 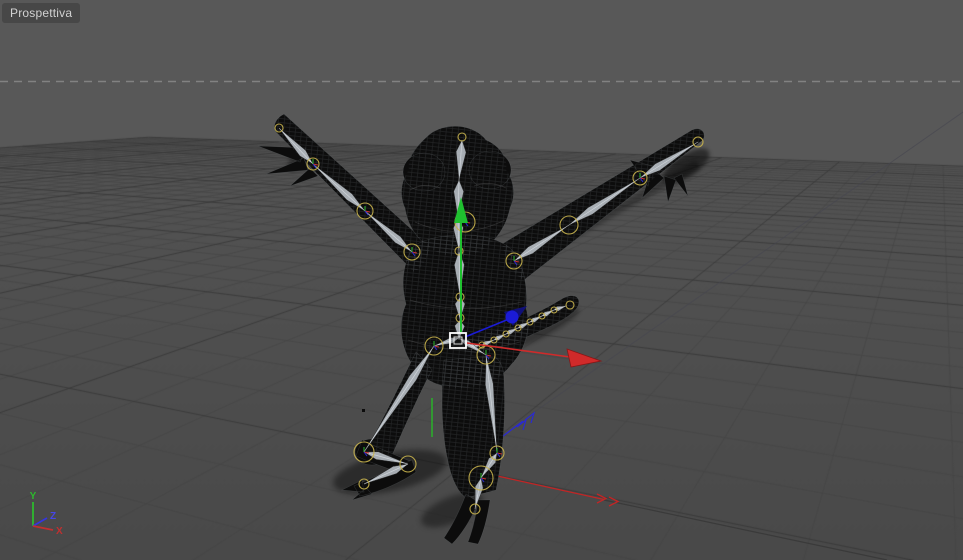 I want to click on gizmo-x-label: X, so click(x=59, y=531).